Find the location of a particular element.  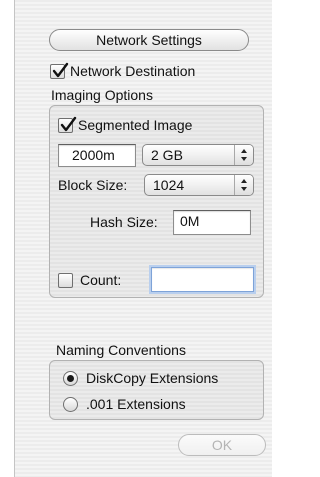

hash-size-value: 0M is located at coordinates (190, 221).